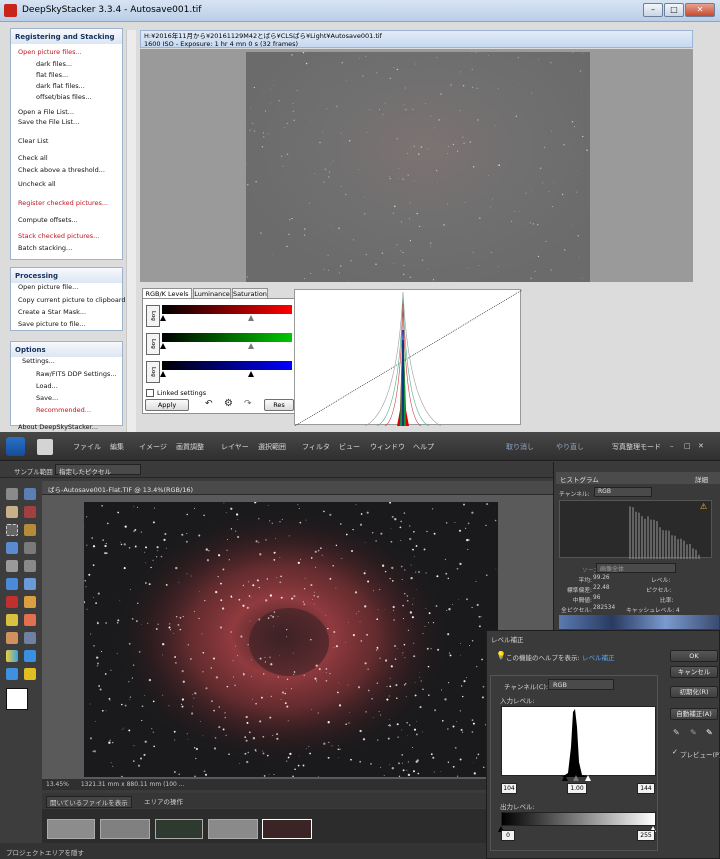  Describe the element at coordinates (33, 158) in the screenshot. I see `check-all-link: Check all` at that location.